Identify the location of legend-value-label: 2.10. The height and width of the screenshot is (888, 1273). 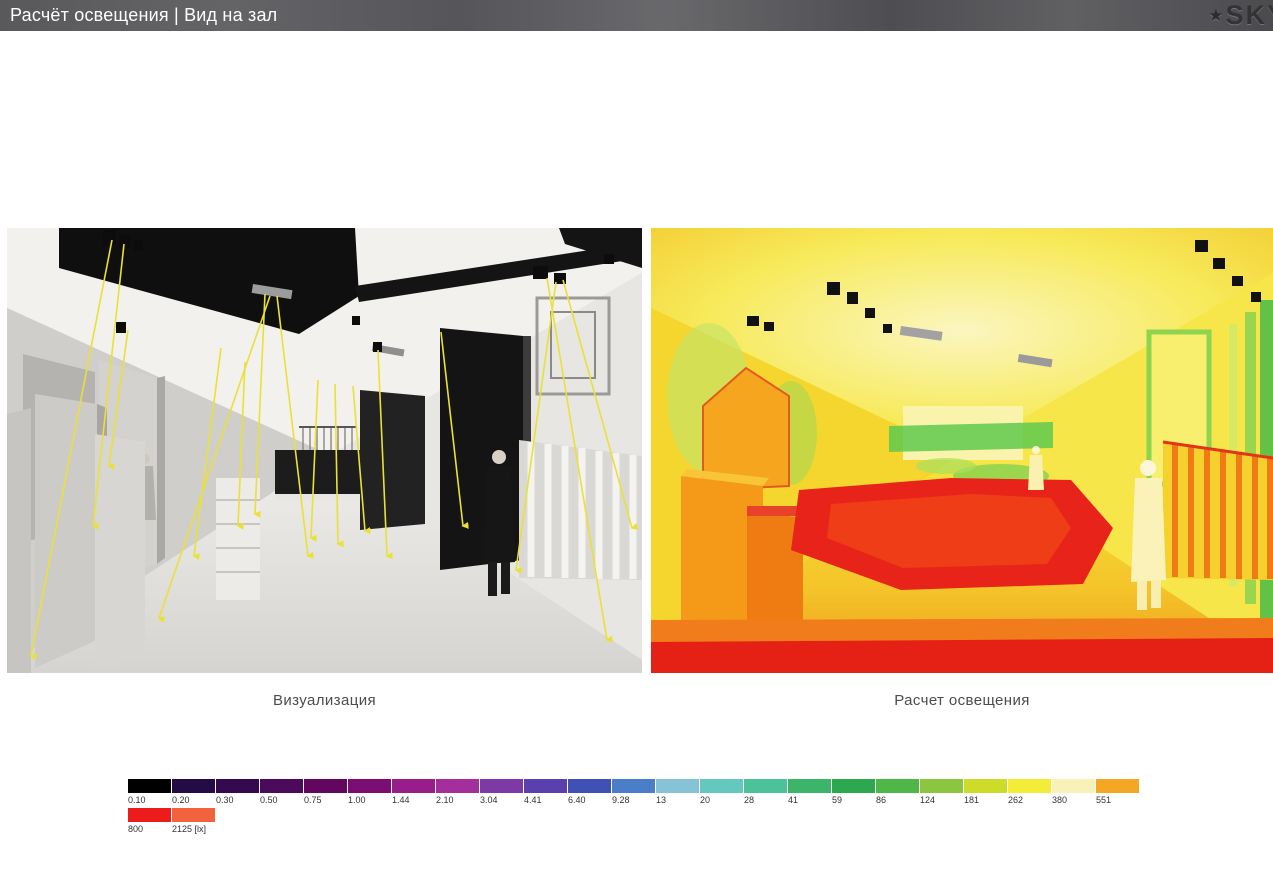
(445, 800).